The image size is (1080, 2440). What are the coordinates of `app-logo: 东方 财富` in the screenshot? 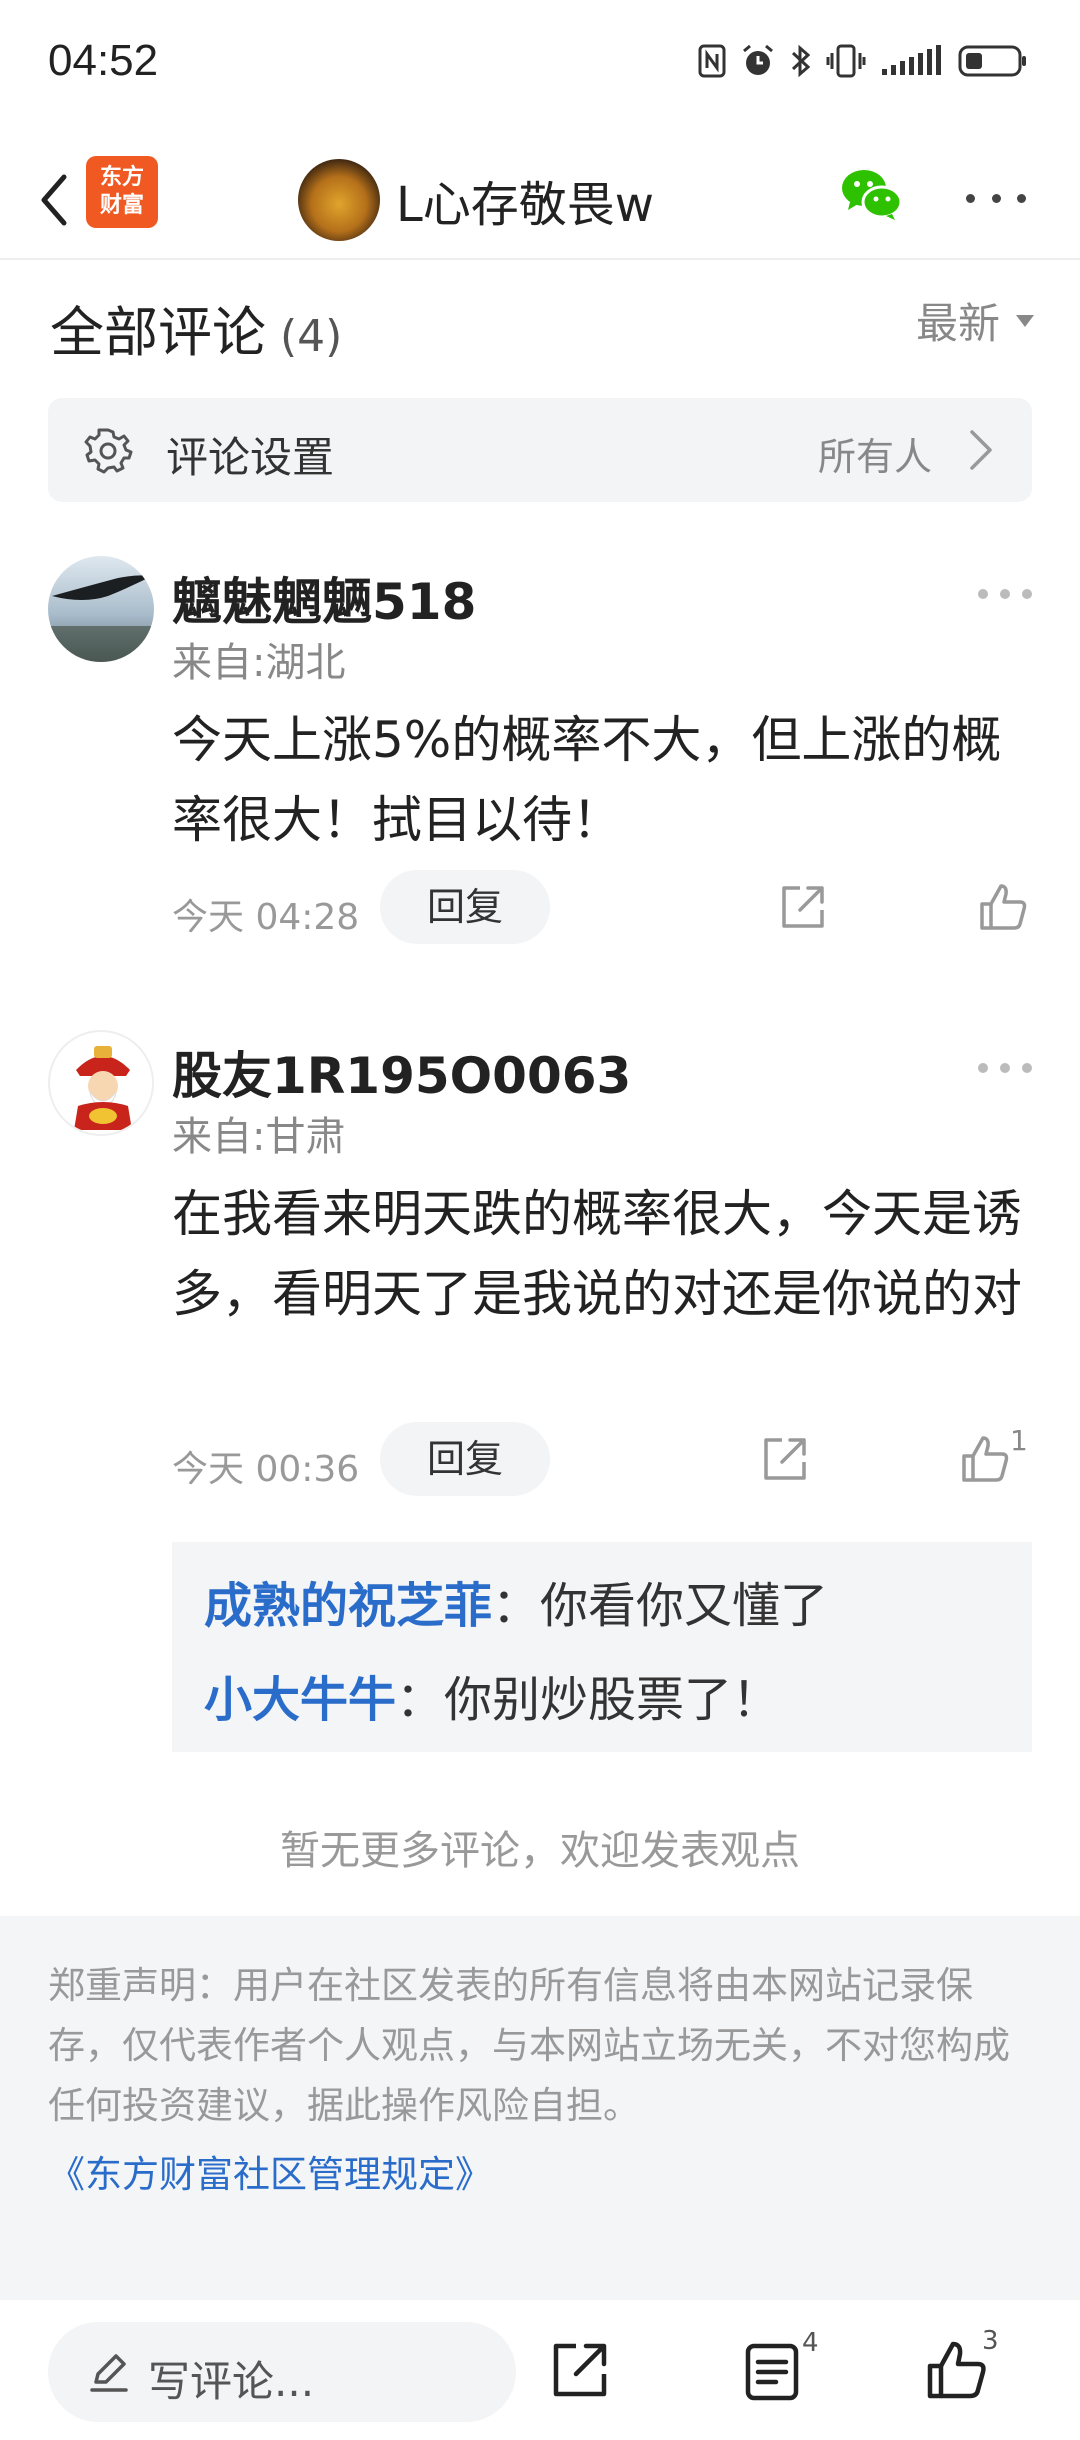 It's located at (122, 192).